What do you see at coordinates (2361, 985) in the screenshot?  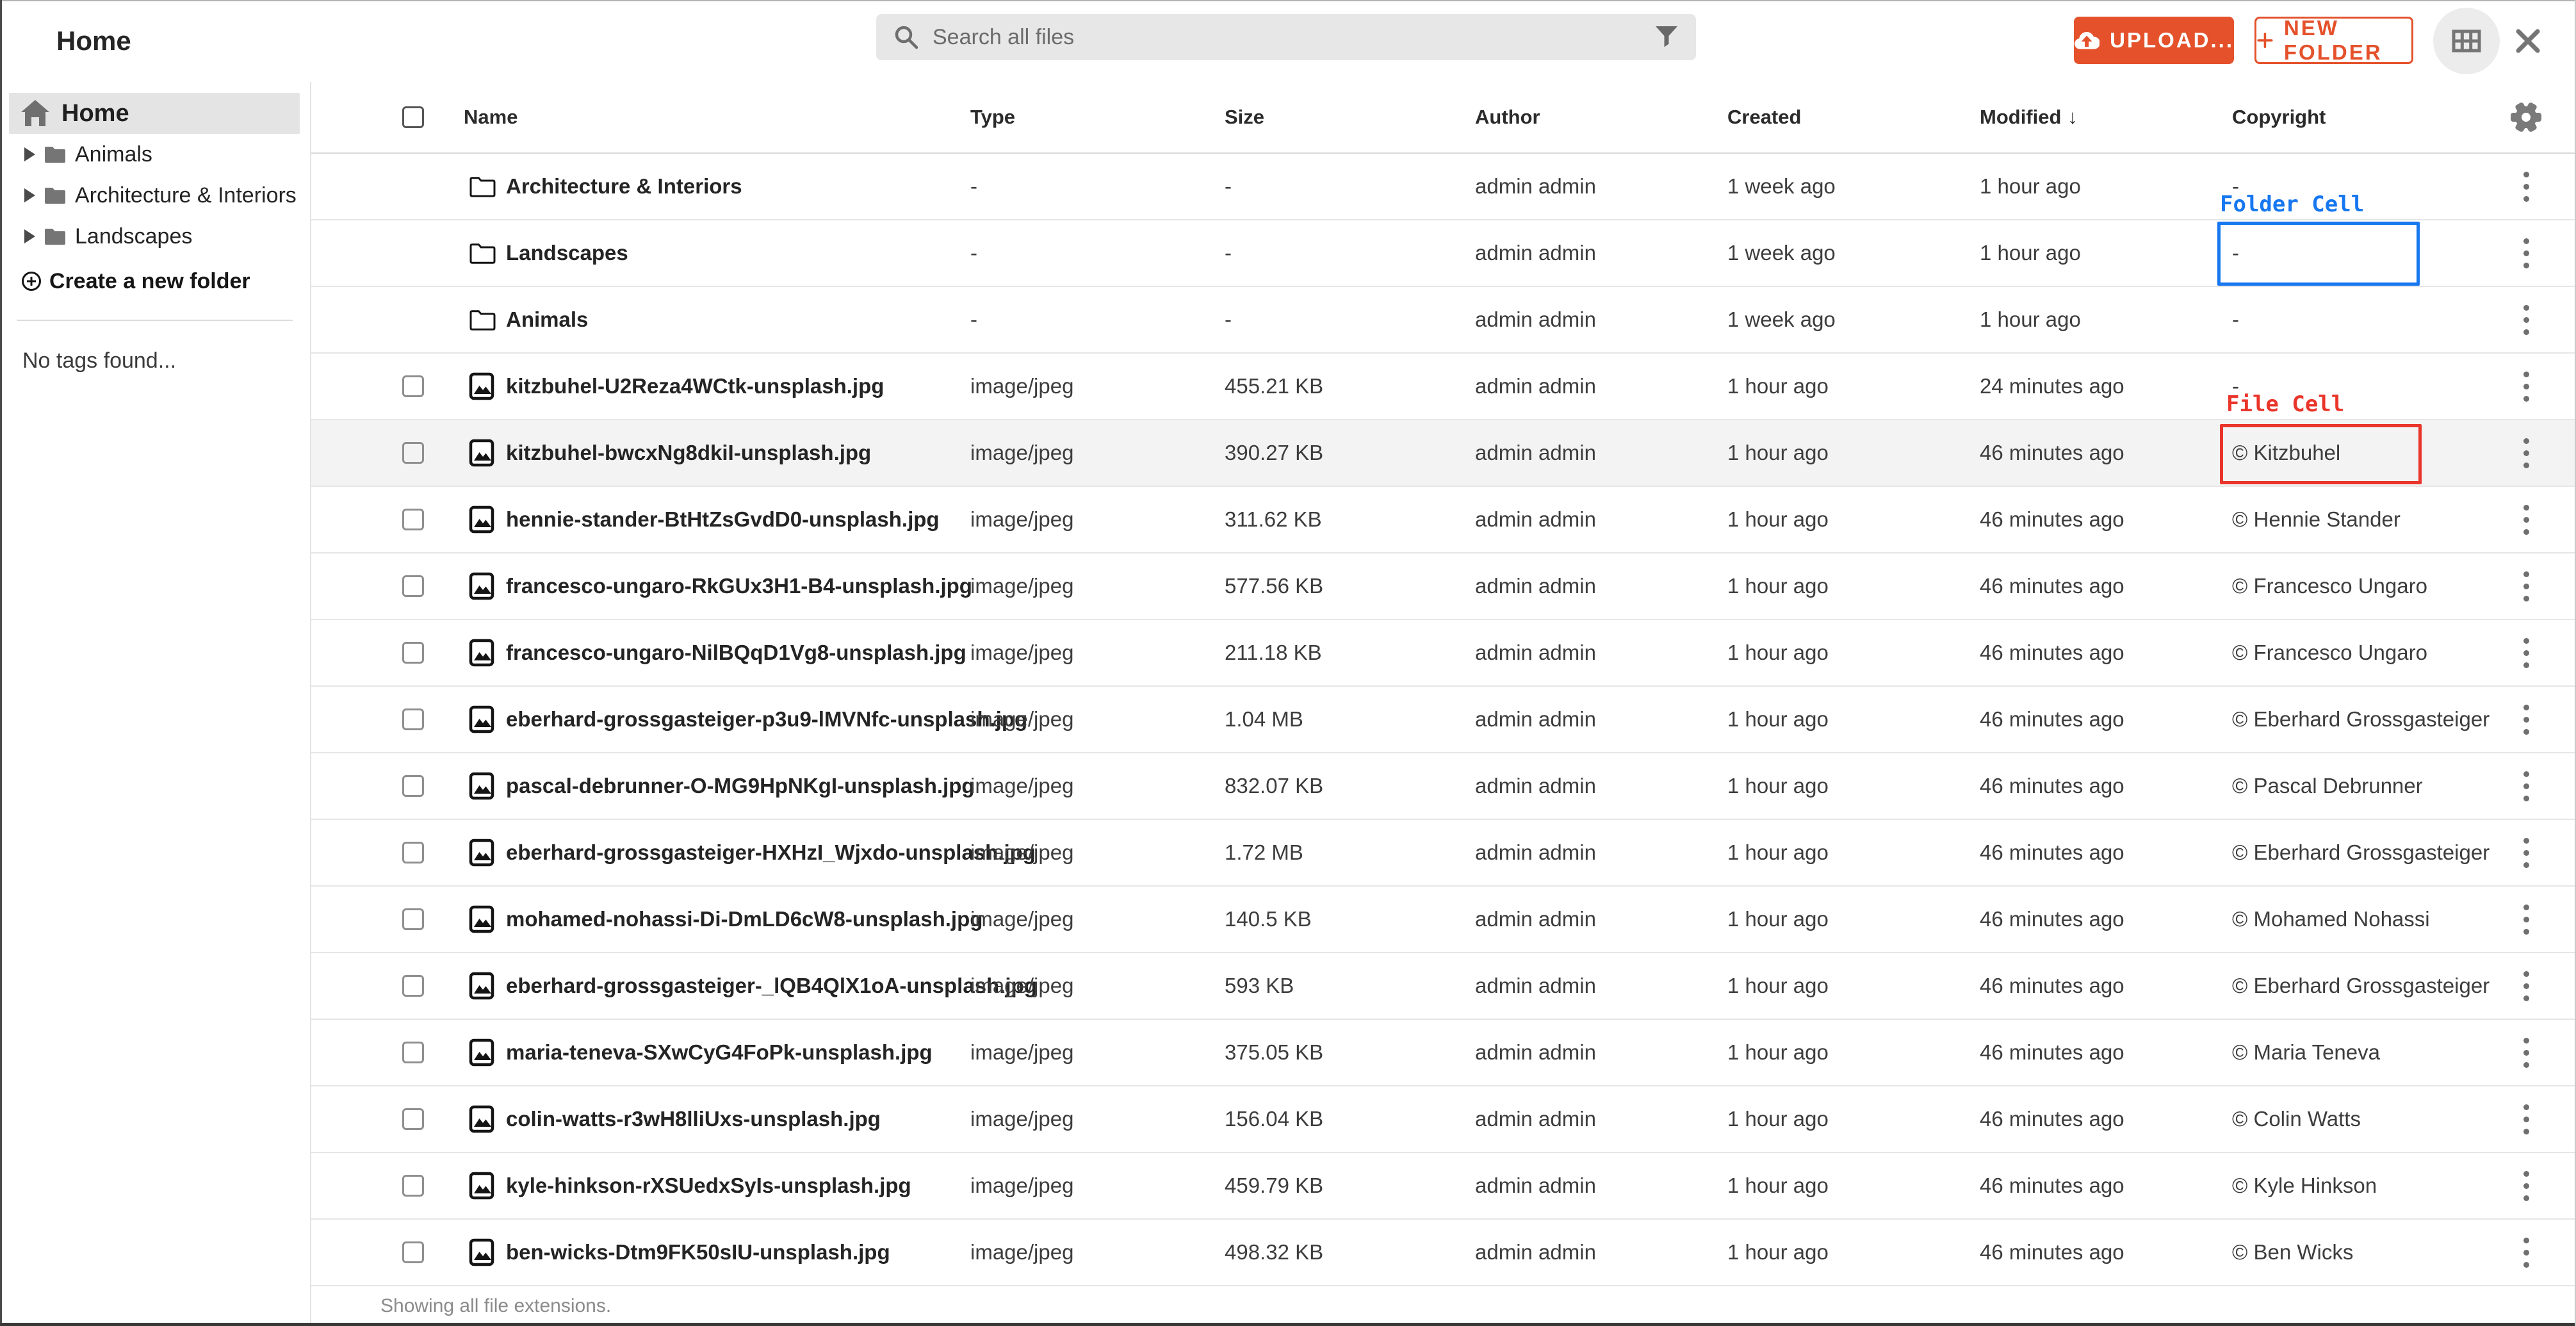 I see `file-copyright: © Eberhard Grossgasteiger` at bounding box center [2361, 985].